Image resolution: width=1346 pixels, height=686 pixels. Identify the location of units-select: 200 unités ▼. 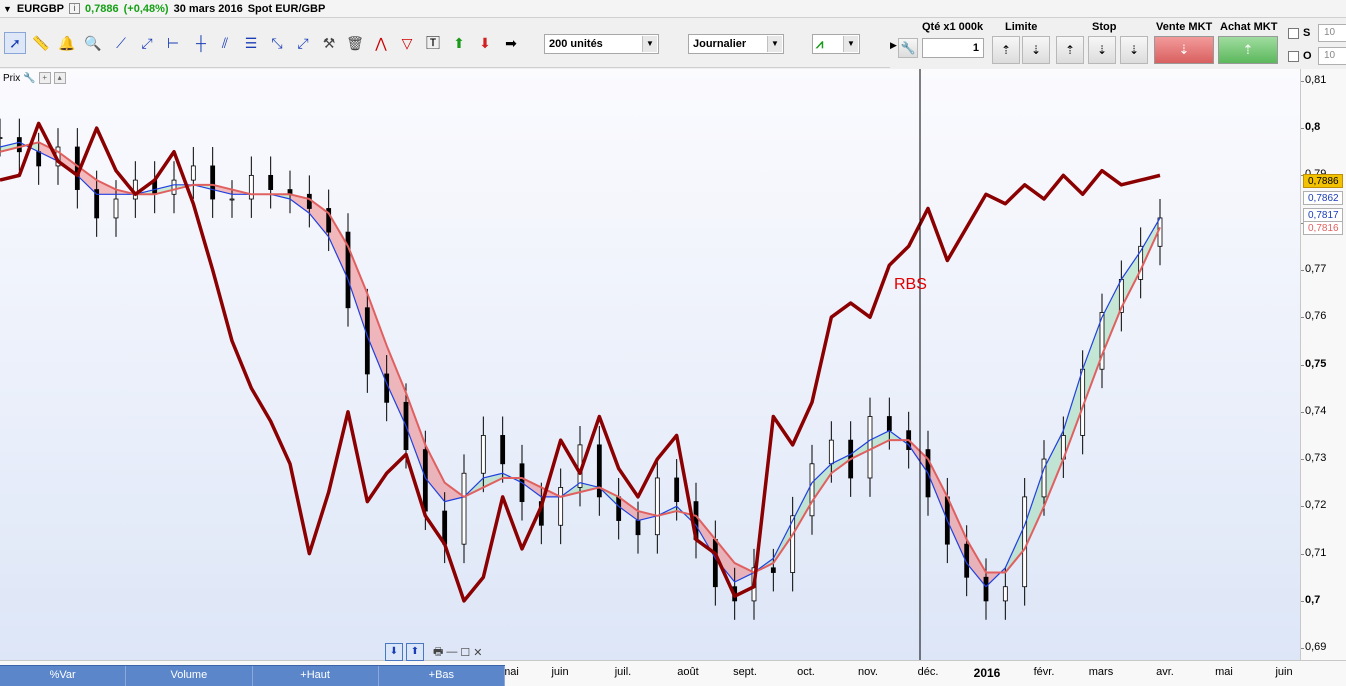
(601, 44).